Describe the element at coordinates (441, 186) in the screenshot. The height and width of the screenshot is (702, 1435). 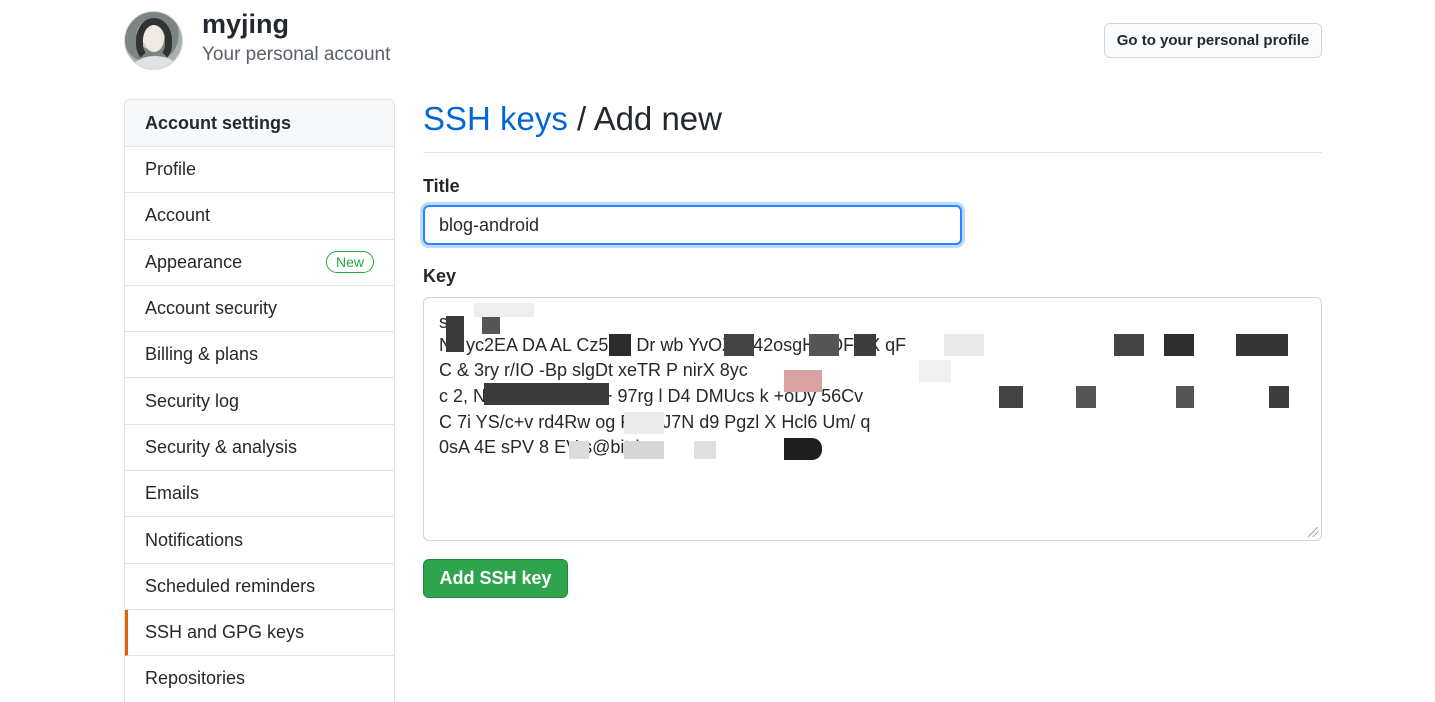
I see `title-label: Title` at that location.